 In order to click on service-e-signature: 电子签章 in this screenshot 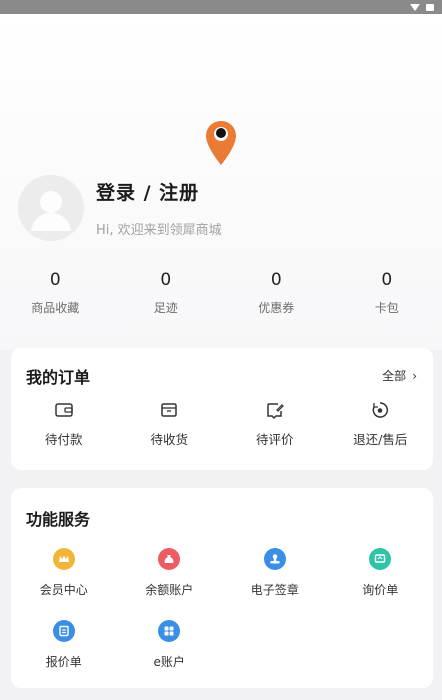, I will do `click(275, 584)`.